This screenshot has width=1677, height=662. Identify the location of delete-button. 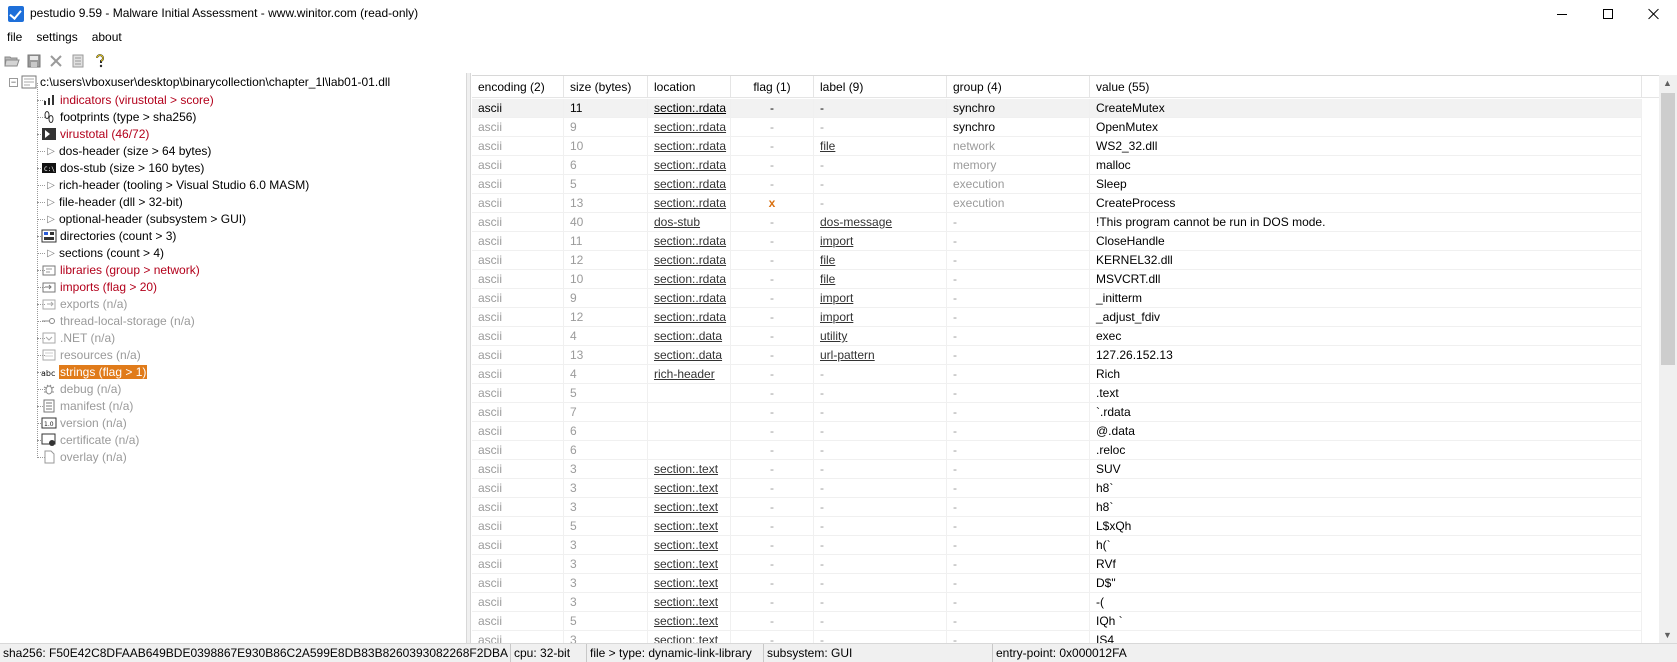
(56, 61).